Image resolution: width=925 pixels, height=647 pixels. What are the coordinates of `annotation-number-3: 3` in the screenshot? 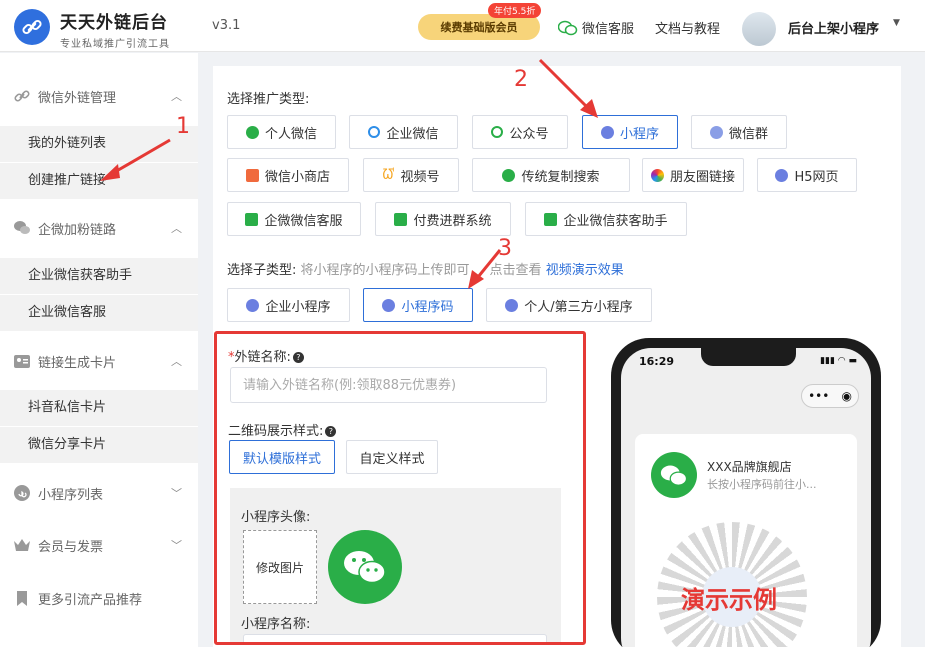 It's located at (505, 248).